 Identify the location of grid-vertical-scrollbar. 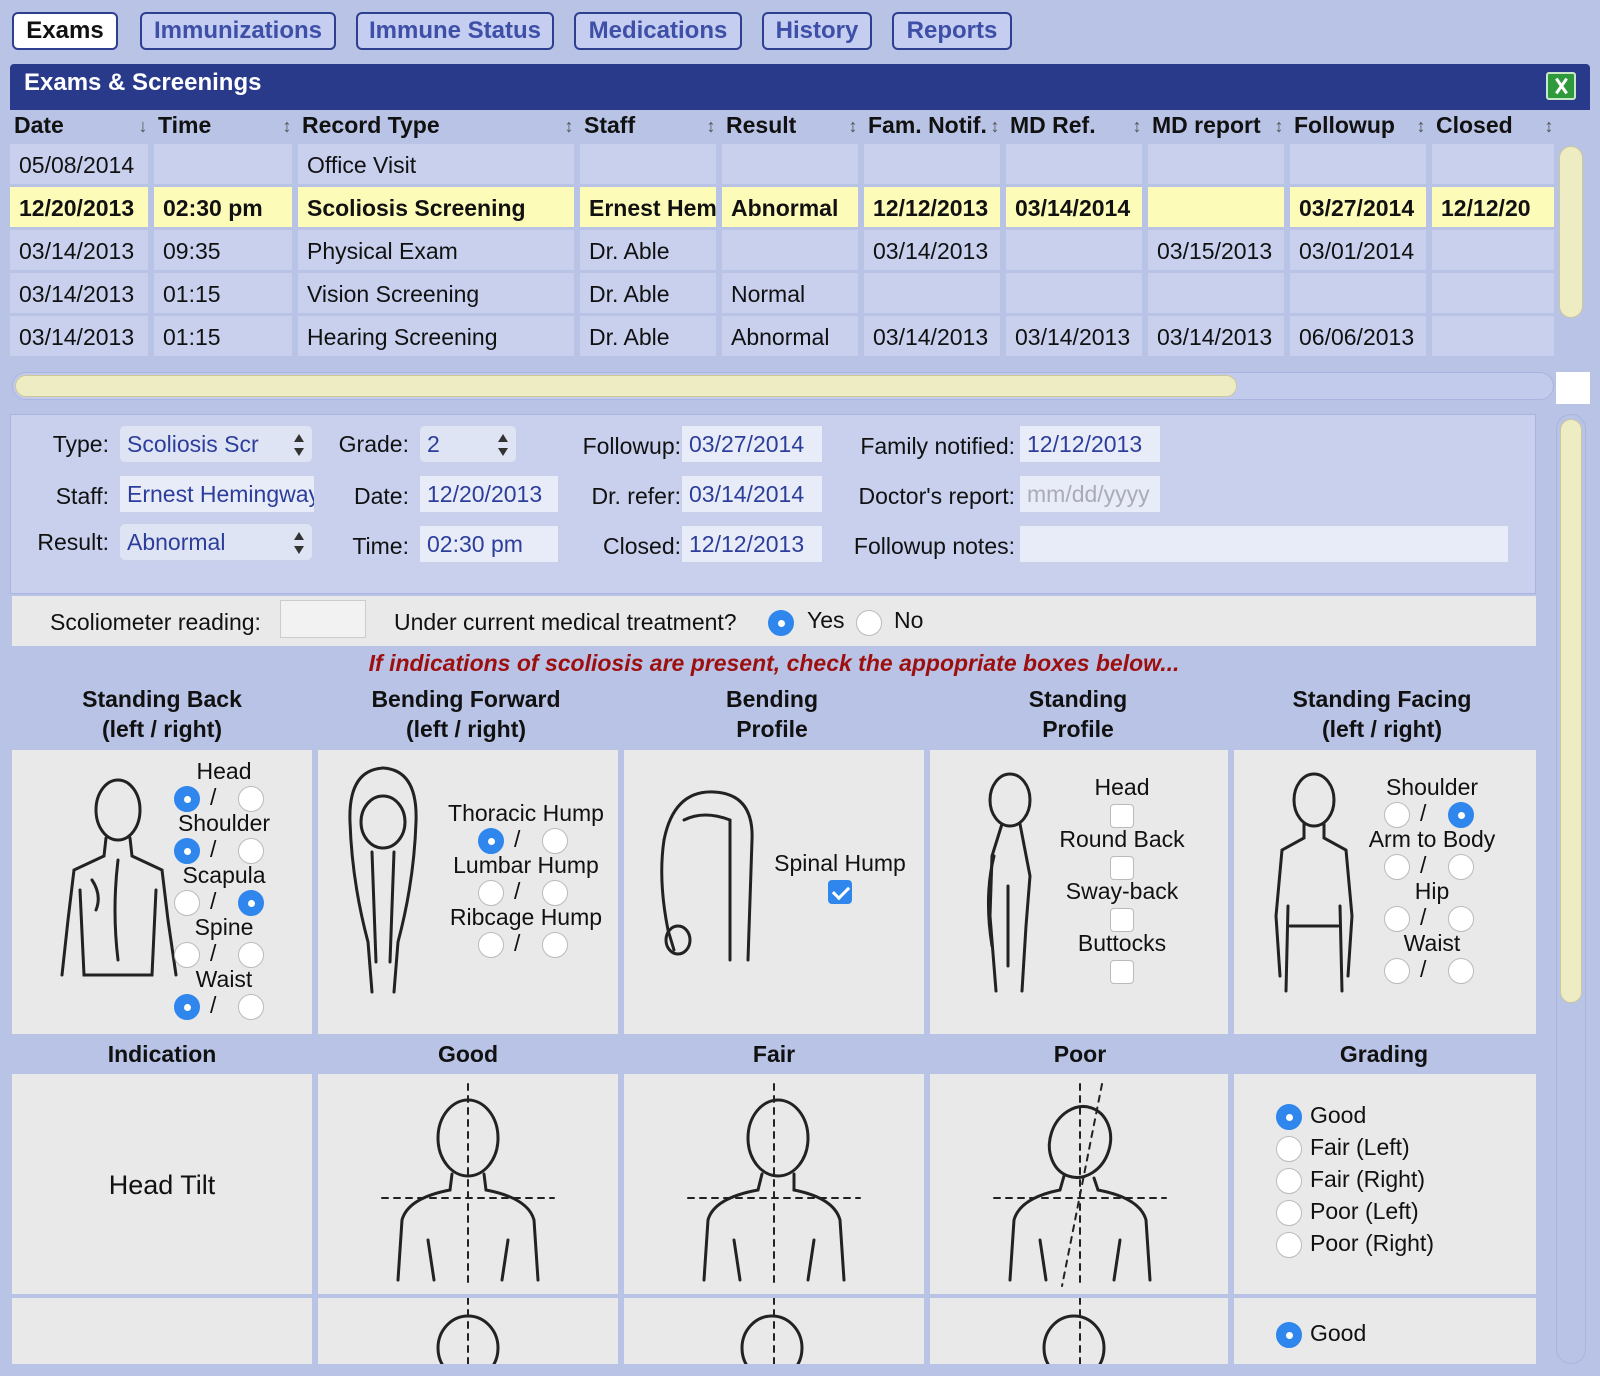
(1571, 254).